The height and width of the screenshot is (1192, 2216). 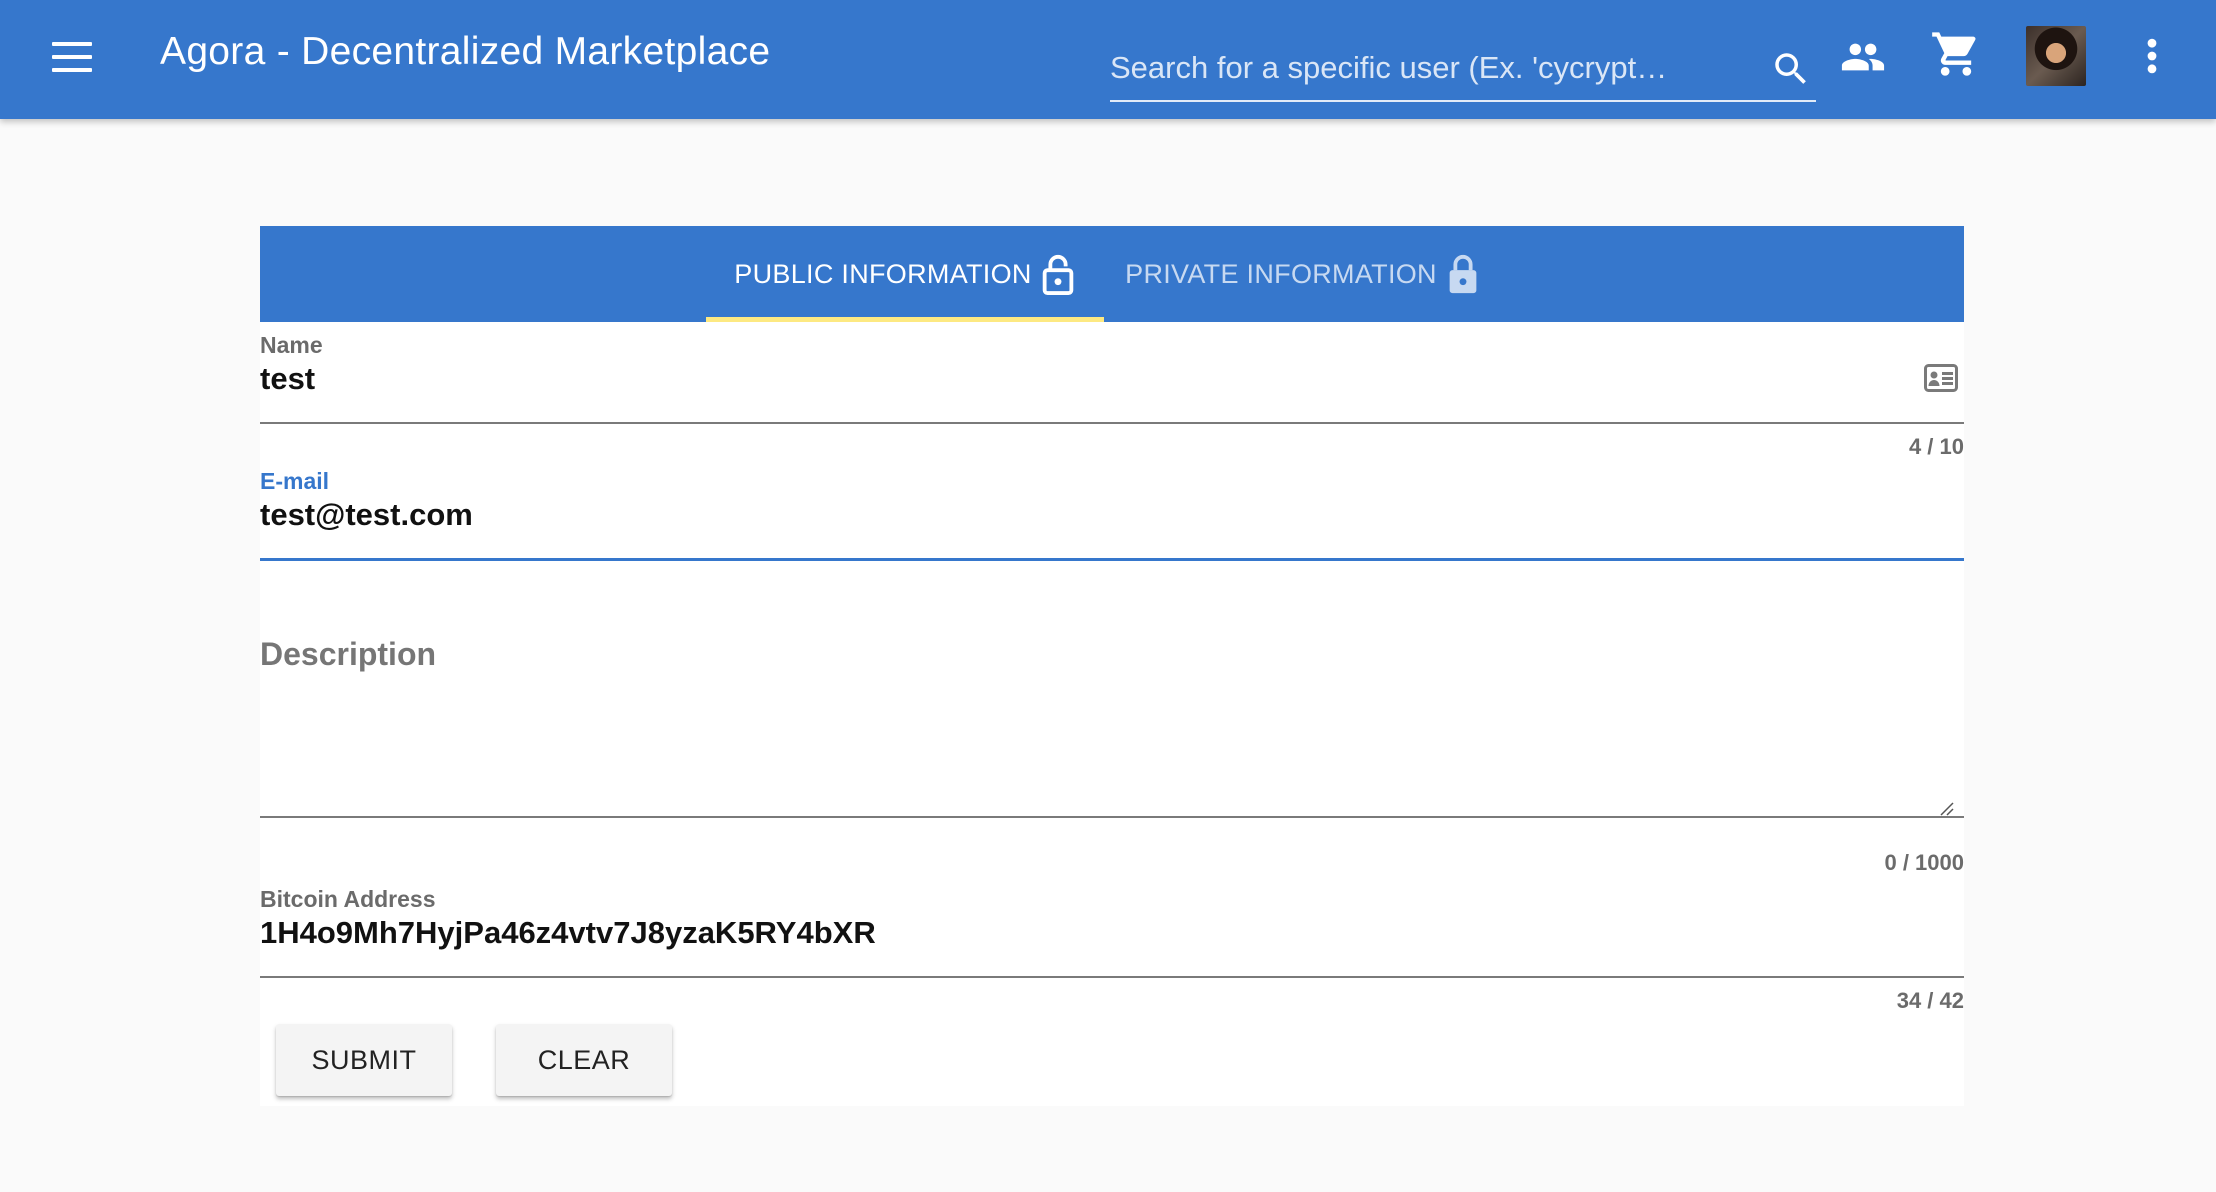 What do you see at coordinates (584, 1060) in the screenshot?
I see `clear-button: CLEAR` at bounding box center [584, 1060].